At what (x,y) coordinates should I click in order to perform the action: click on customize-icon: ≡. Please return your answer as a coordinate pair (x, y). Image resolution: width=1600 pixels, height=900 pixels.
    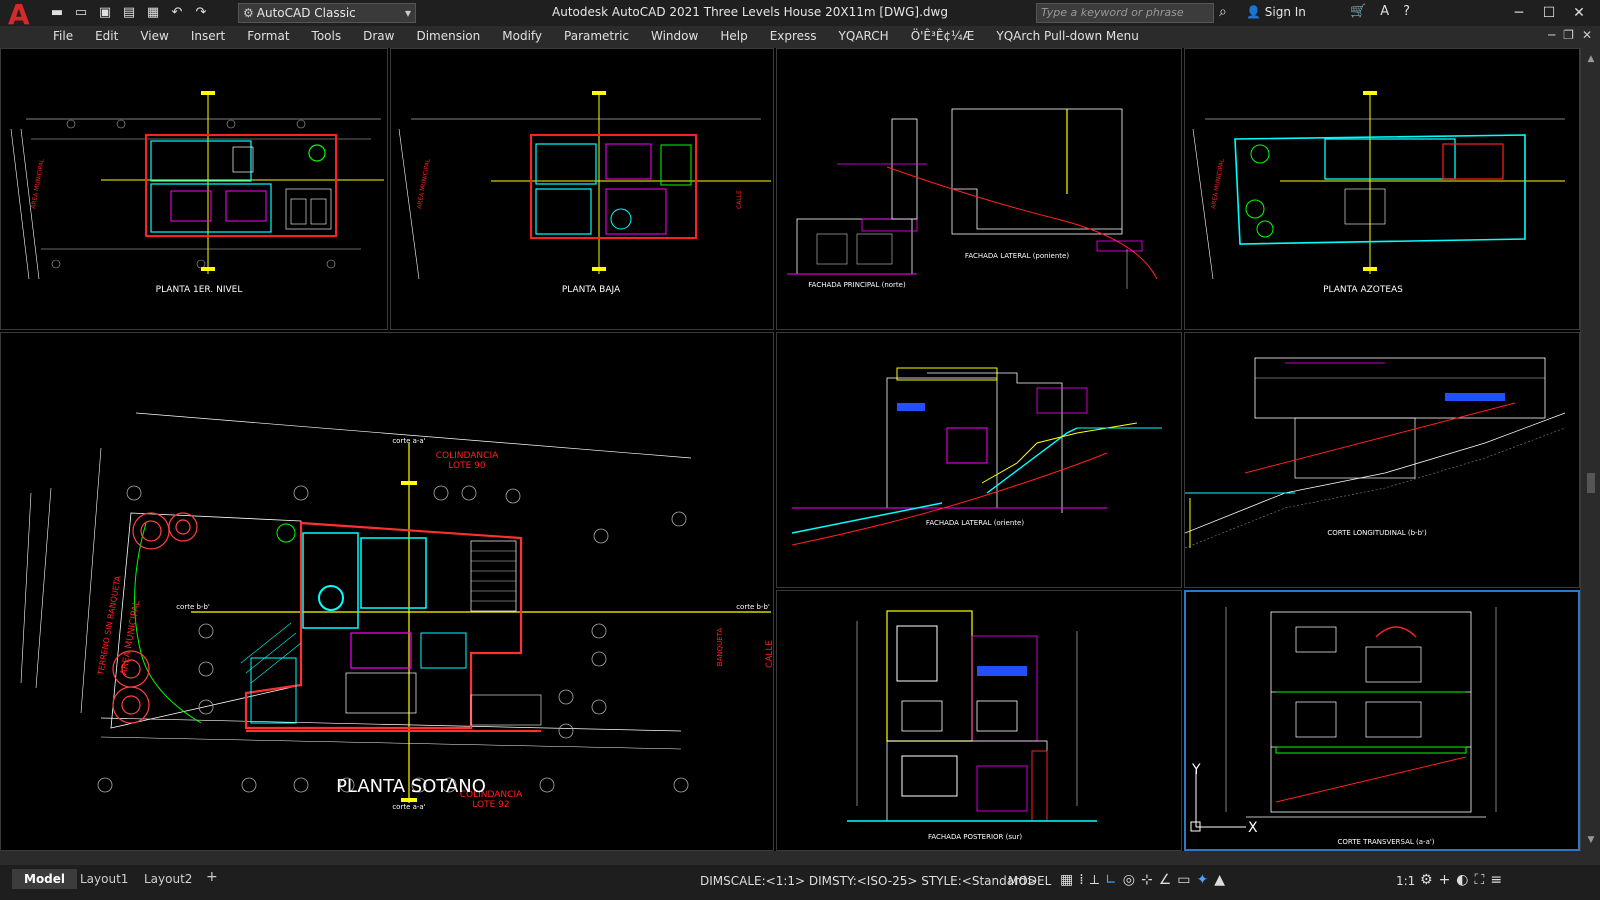
    Looking at the image, I should click on (1496, 880).